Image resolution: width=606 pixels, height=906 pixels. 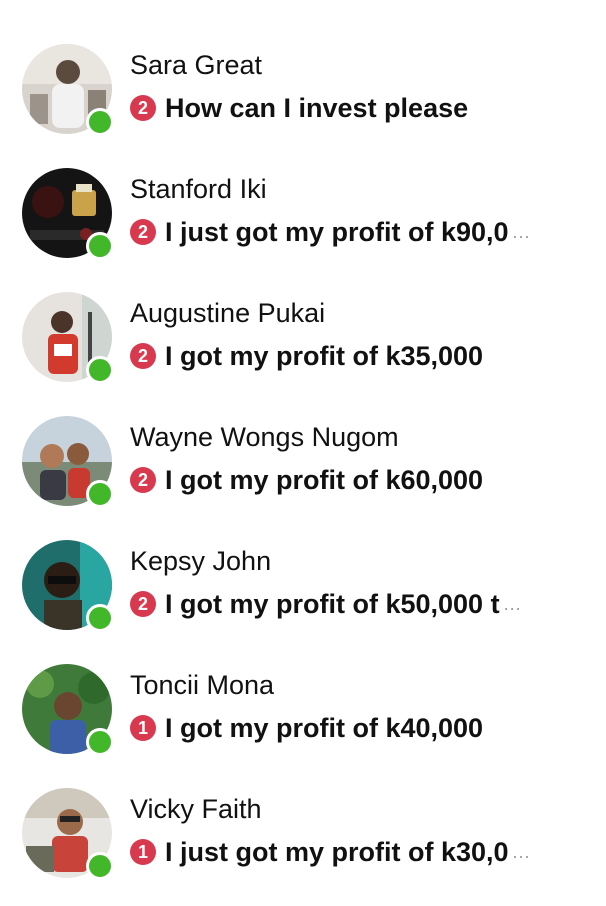 I want to click on message-preview: 2 I got my profit of k60,000, so click(x=340, y=480).